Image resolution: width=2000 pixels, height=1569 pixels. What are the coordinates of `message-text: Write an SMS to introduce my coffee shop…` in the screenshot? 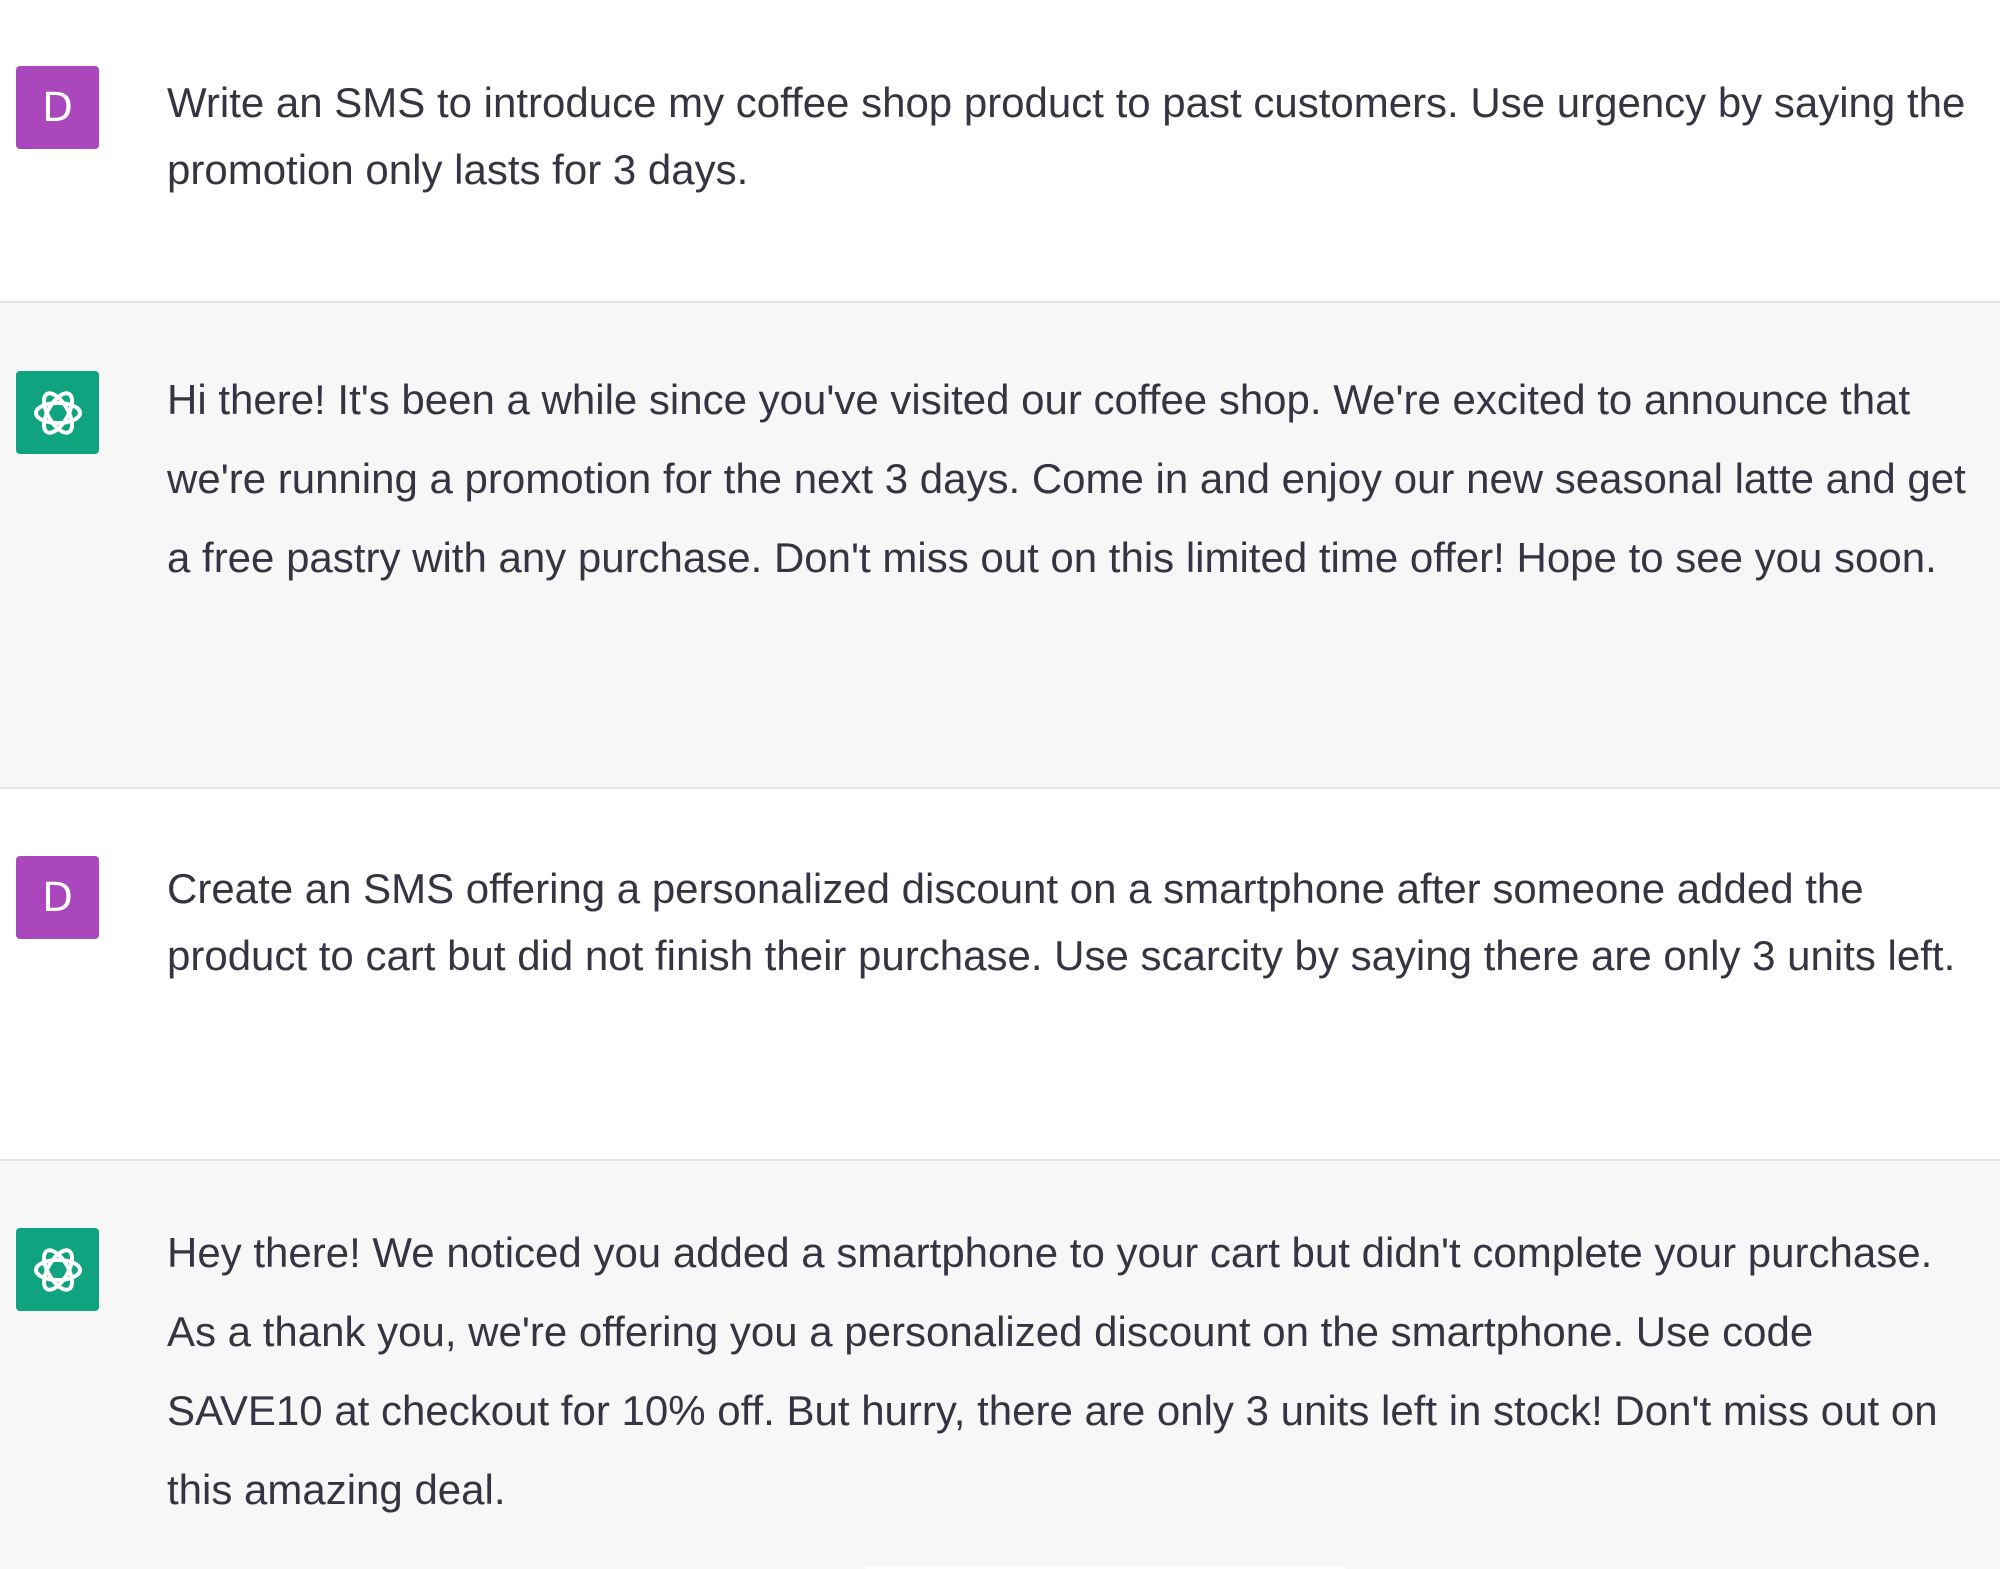 It's located at (1066, 136).